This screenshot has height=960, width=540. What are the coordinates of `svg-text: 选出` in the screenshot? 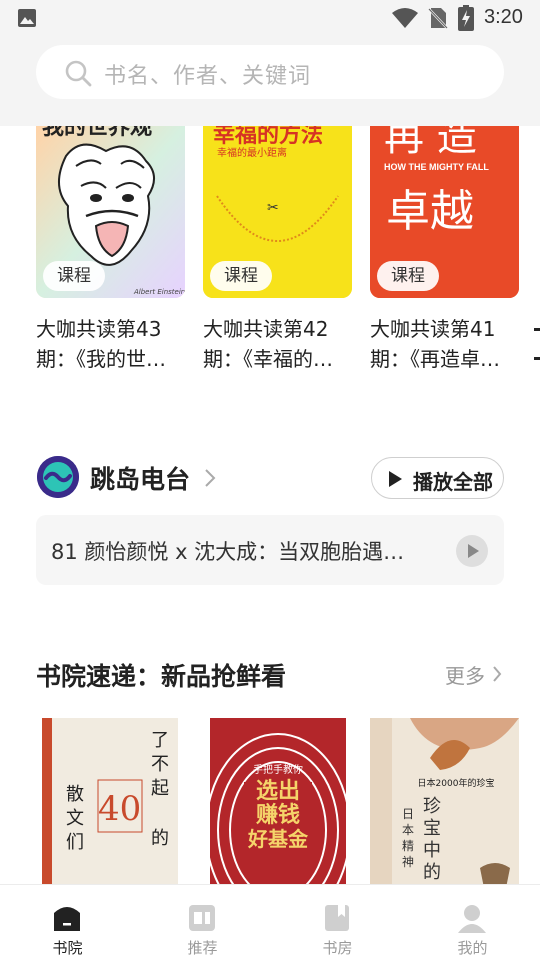 It's located at (278, 791).